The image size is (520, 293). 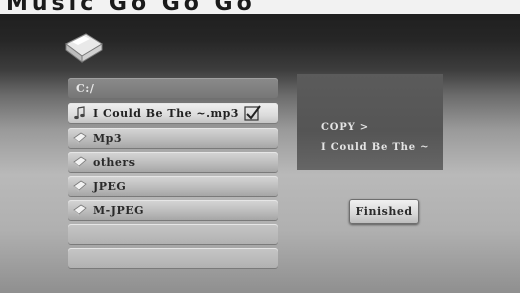 What do you see at coordinates (85, 88) in the screenshot?
I see `path-label: C:/` at bounding box center [85, 88].